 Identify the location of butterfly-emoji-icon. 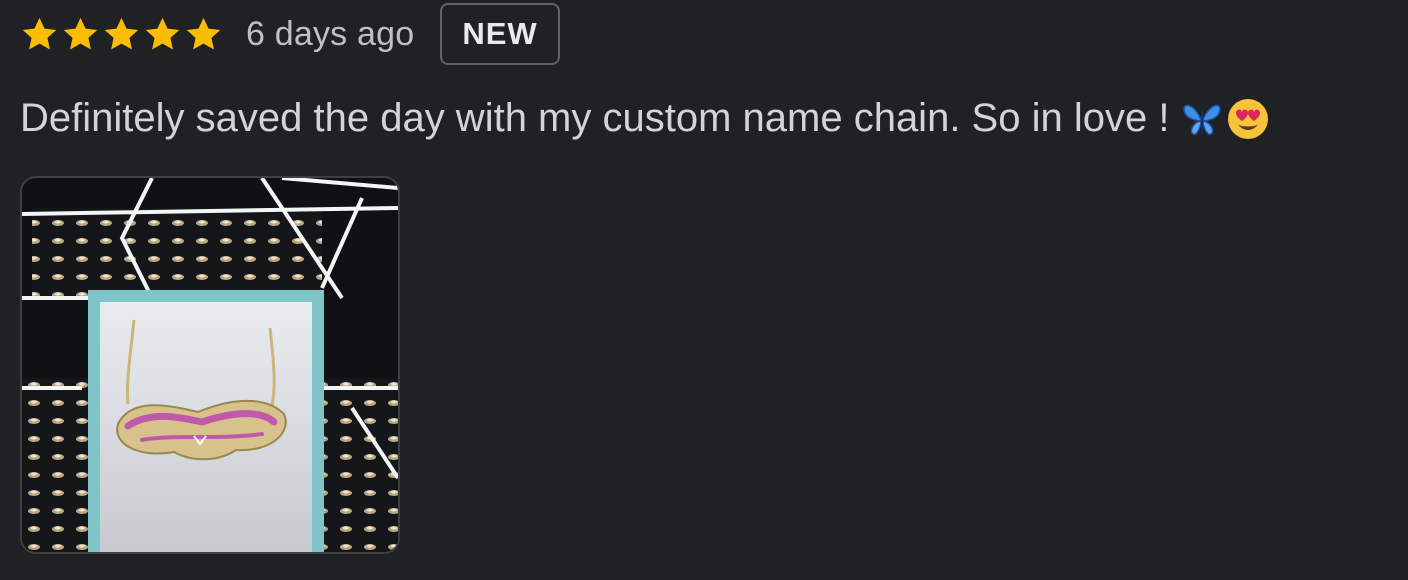
(1202, 119).